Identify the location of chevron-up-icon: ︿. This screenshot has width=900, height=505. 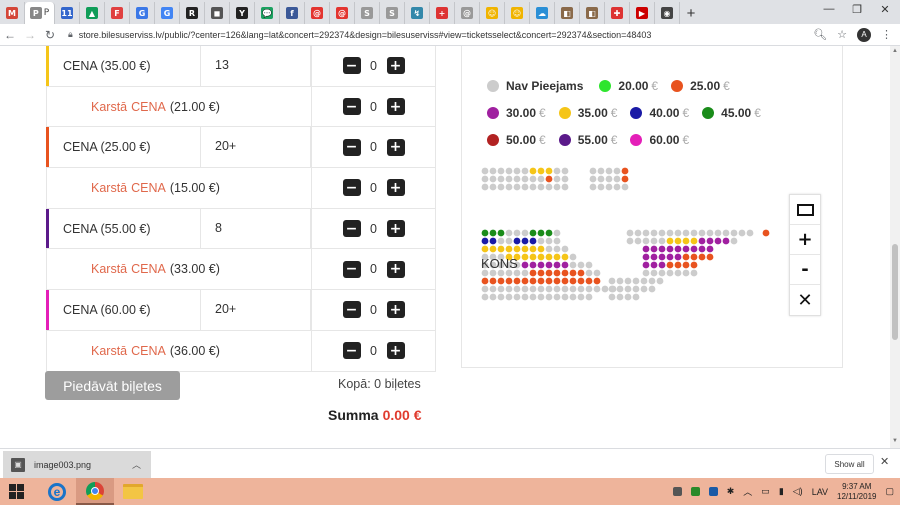
(747, 491).